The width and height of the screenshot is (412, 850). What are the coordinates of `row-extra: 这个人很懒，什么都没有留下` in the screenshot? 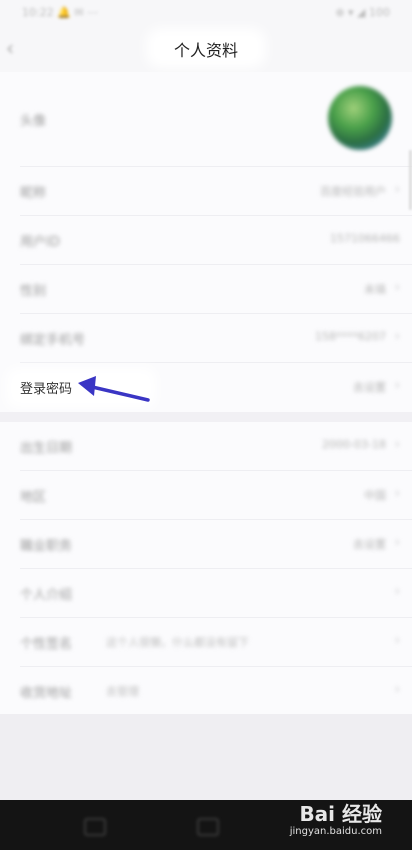 It's located at (177, 642).